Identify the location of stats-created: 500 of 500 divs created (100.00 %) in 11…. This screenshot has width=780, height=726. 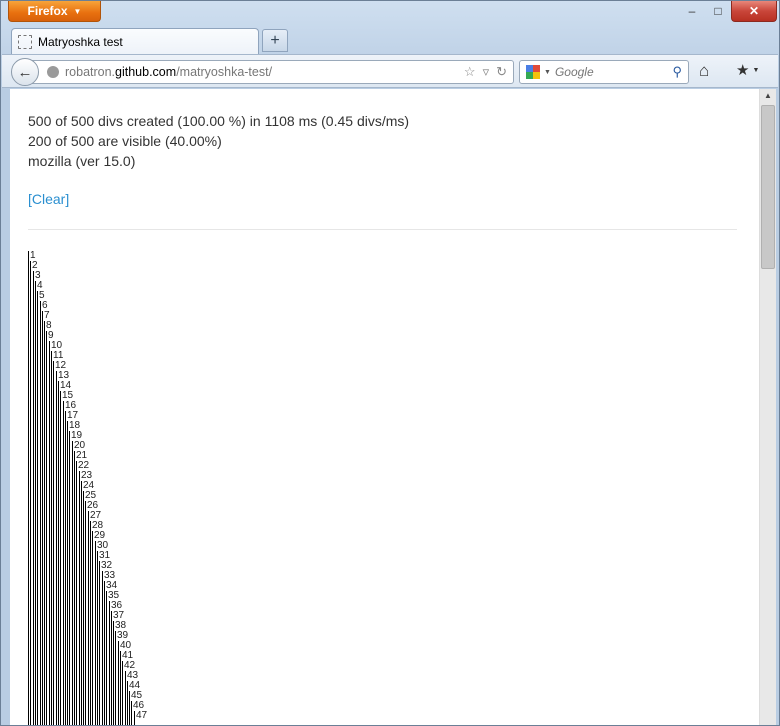
(219, 121).